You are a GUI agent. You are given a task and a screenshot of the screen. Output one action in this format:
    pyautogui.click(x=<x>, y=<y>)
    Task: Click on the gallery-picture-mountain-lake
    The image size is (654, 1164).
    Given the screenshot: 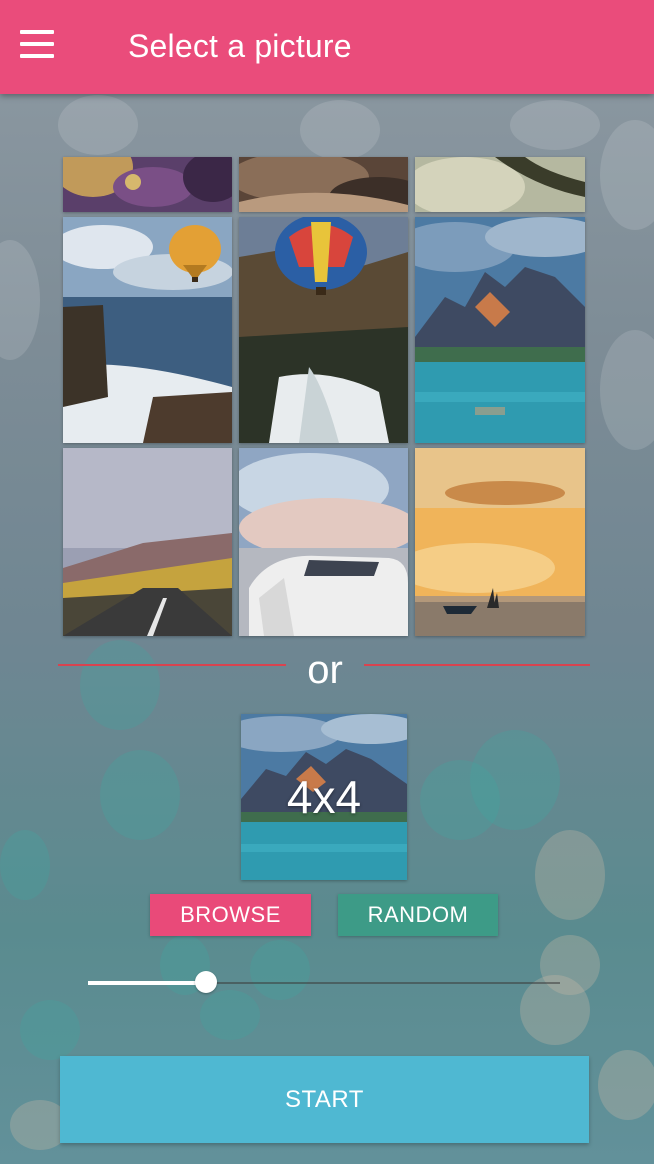 What is the action you would take?
    pyautogui.click(x=500, y=330)
    